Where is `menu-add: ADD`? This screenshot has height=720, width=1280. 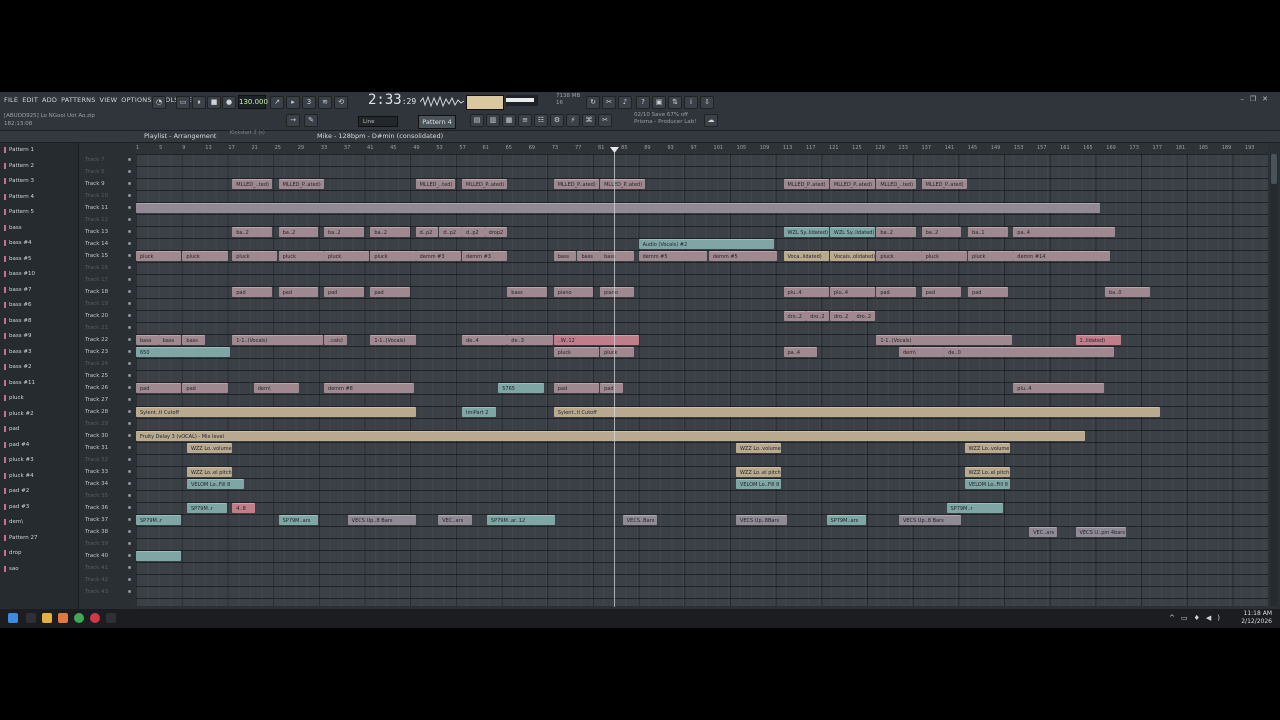
menu-add: ADD is located at coordinates (49, 100).